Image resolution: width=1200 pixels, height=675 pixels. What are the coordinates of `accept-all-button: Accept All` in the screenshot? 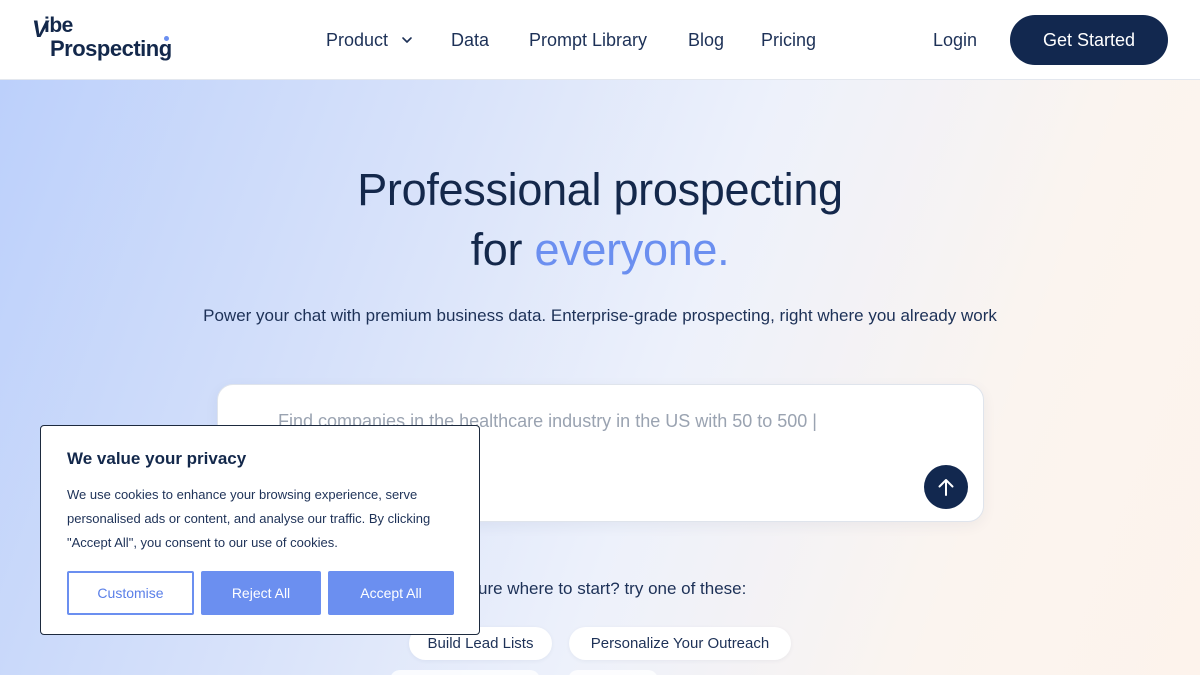 It's located at (391, 593).